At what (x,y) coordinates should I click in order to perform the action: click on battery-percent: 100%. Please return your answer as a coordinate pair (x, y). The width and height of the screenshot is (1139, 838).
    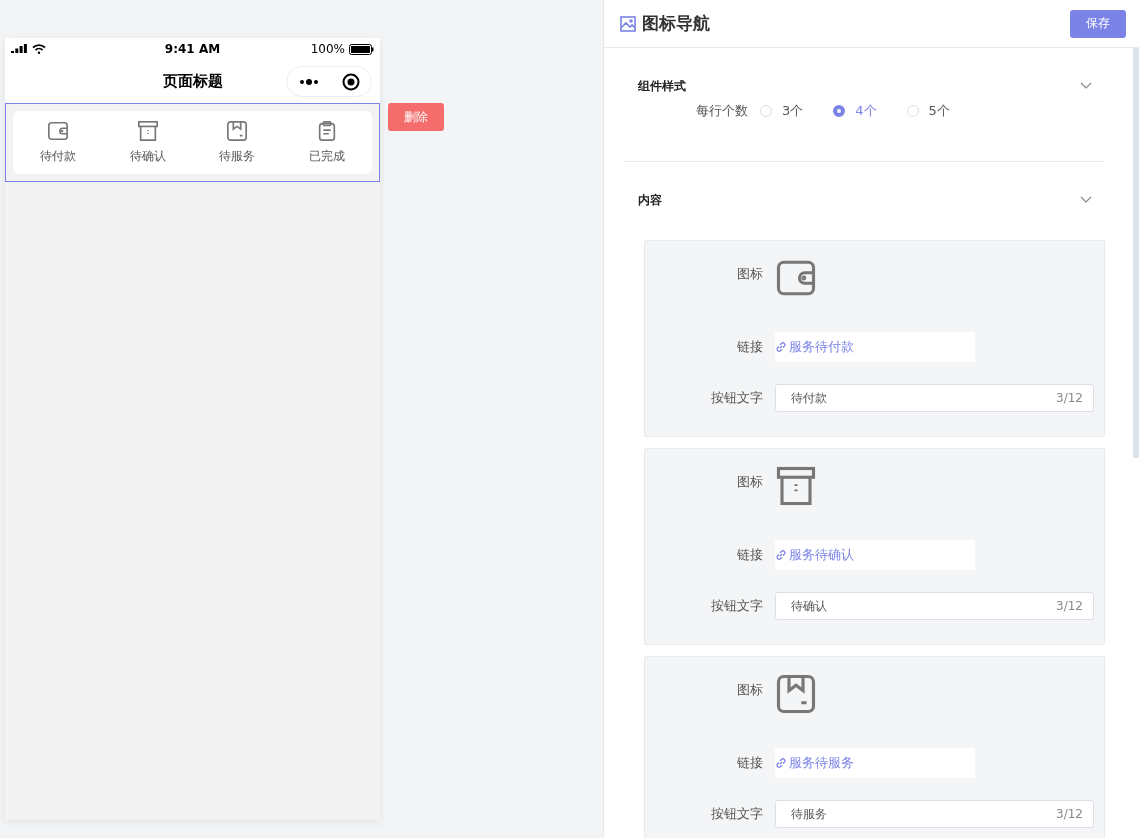
    Looking at the image, I should click on (327, 49).